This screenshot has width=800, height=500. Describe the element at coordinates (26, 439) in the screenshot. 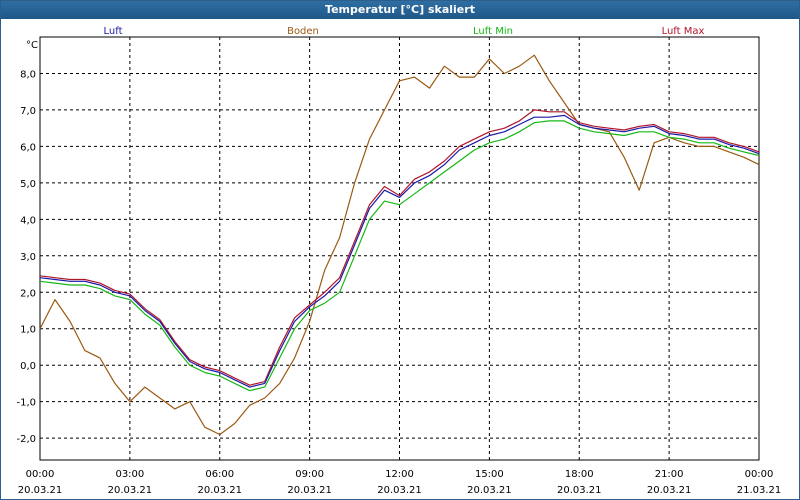

I see `y-tick-label: -2,0` at that location.